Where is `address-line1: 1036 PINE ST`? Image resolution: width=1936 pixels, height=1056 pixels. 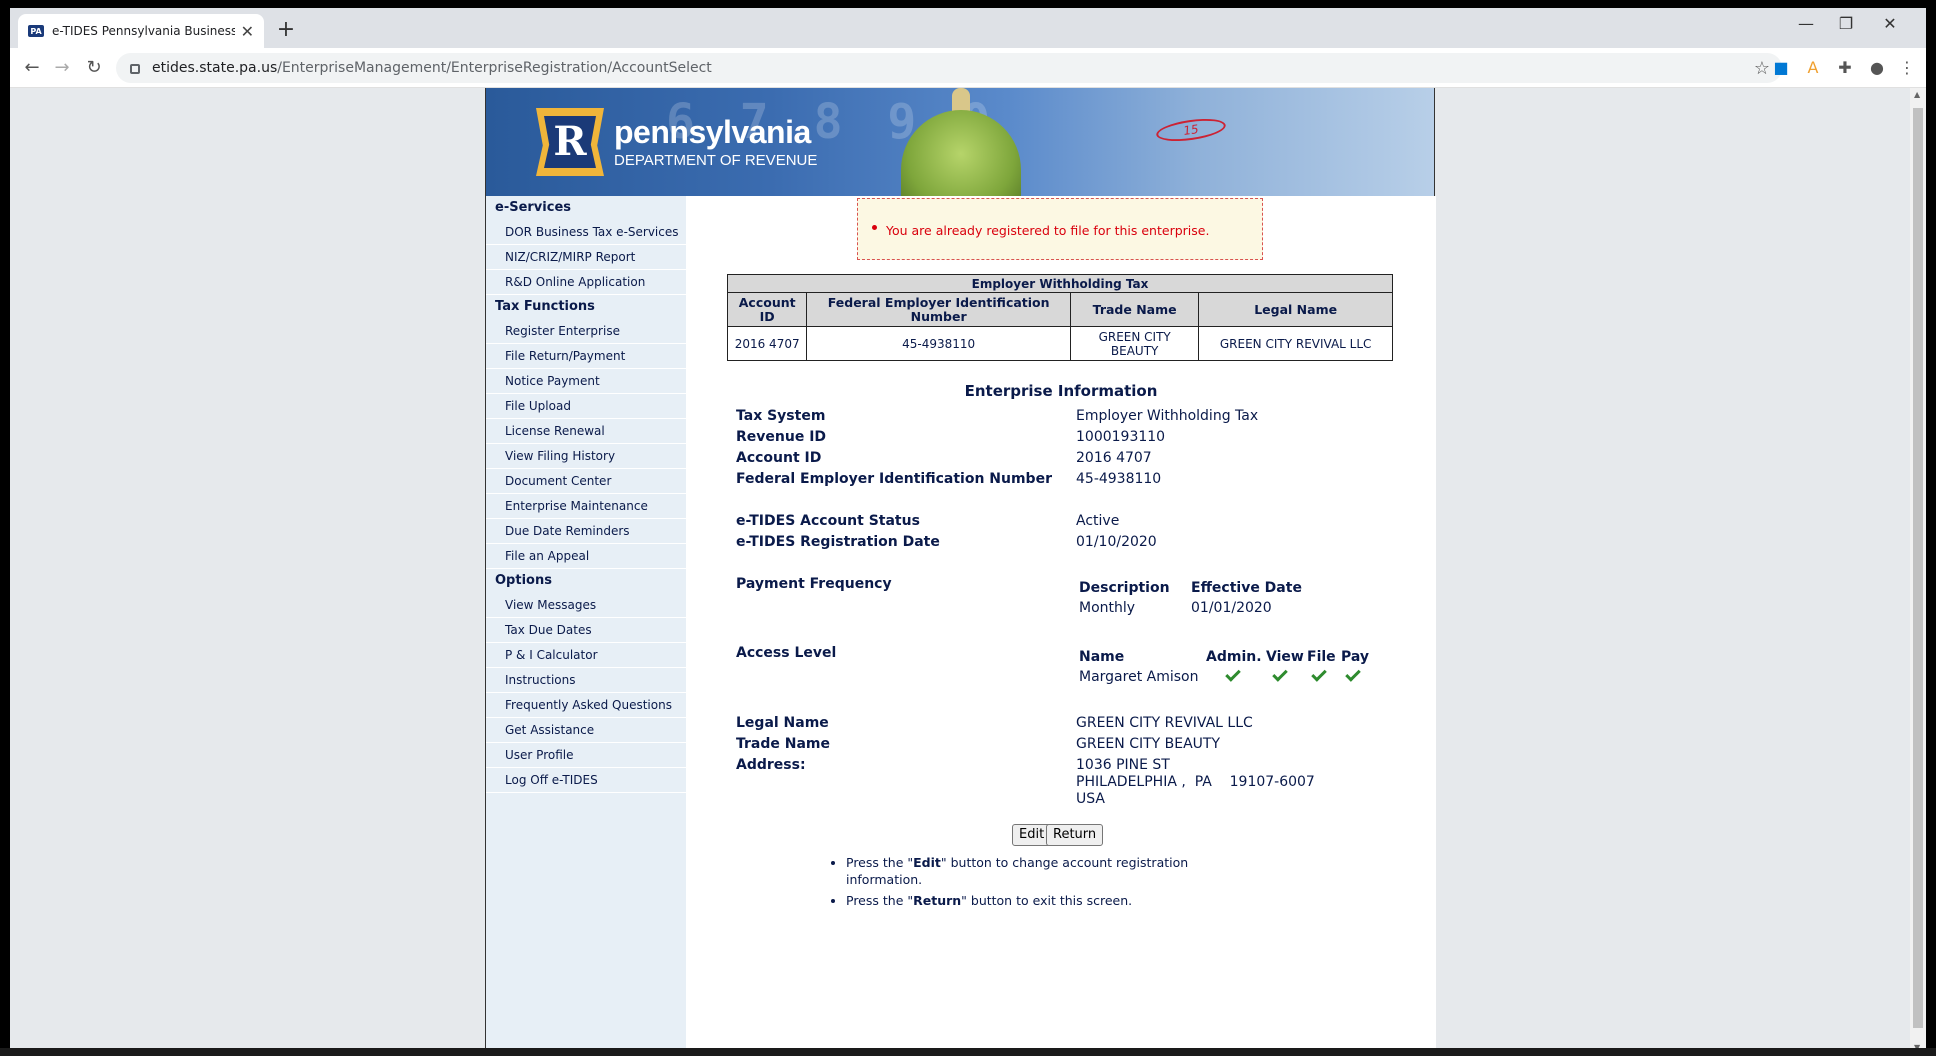
address-line1: 1036 PINE ST is located at coordinates (1123, 765).